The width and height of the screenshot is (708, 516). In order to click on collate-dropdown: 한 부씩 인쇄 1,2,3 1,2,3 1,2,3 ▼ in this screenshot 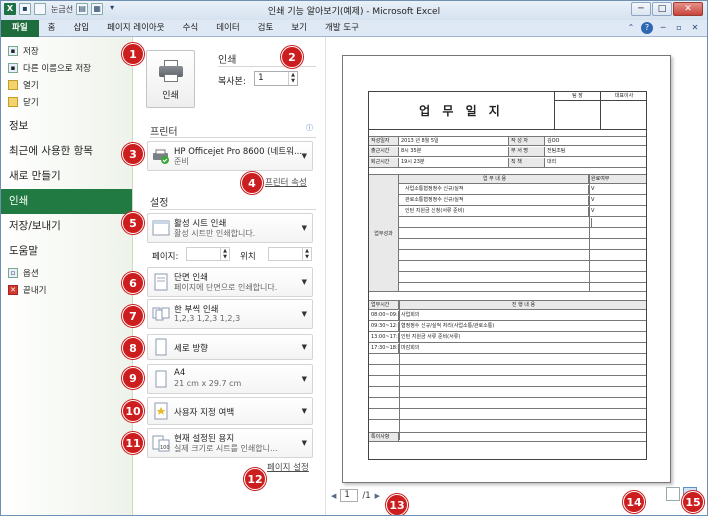, I will do `click(230, 314)`.